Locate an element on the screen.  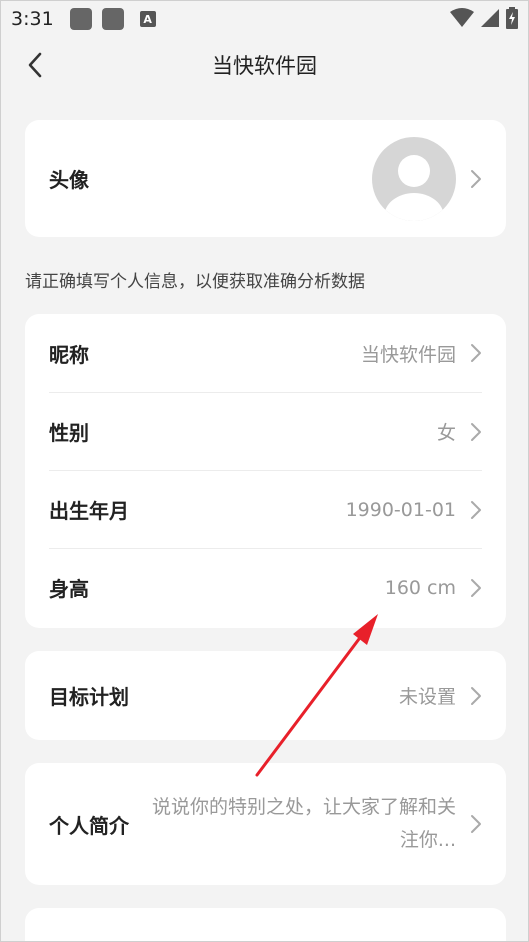
birth-label: 出生年月 is located at coordinates (89, 511).